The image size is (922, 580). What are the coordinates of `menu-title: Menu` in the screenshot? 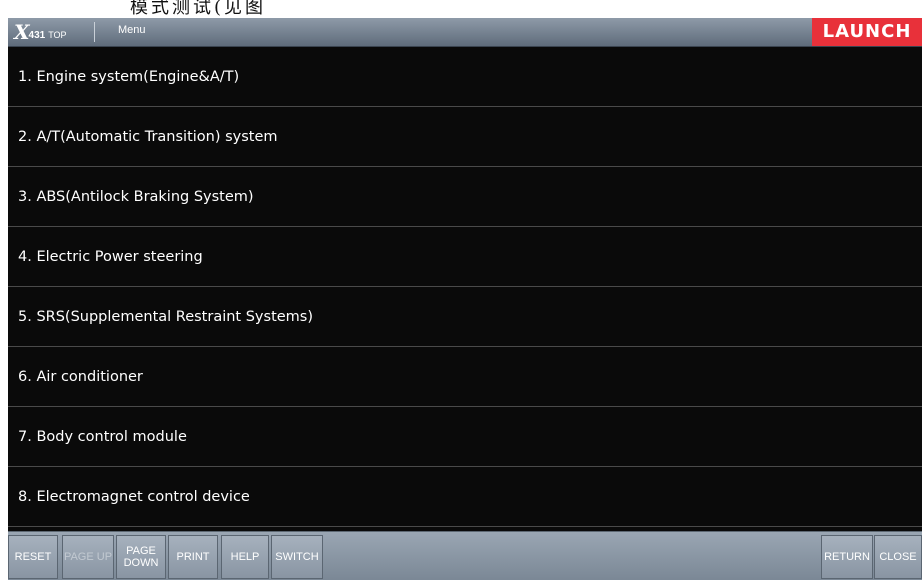 It's located at (132, 30).